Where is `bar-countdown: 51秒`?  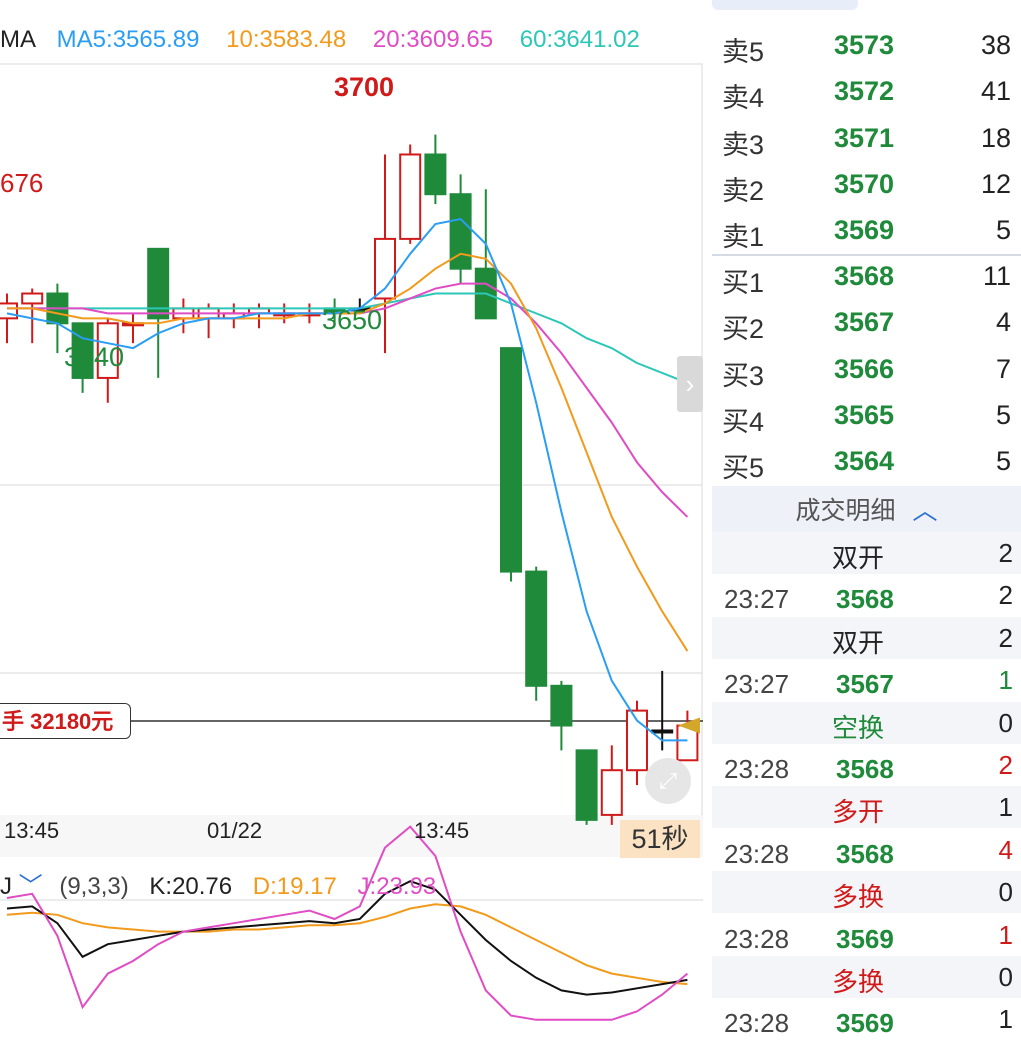
bar-countdown: 51秒 is located at coordinates (660, 839).